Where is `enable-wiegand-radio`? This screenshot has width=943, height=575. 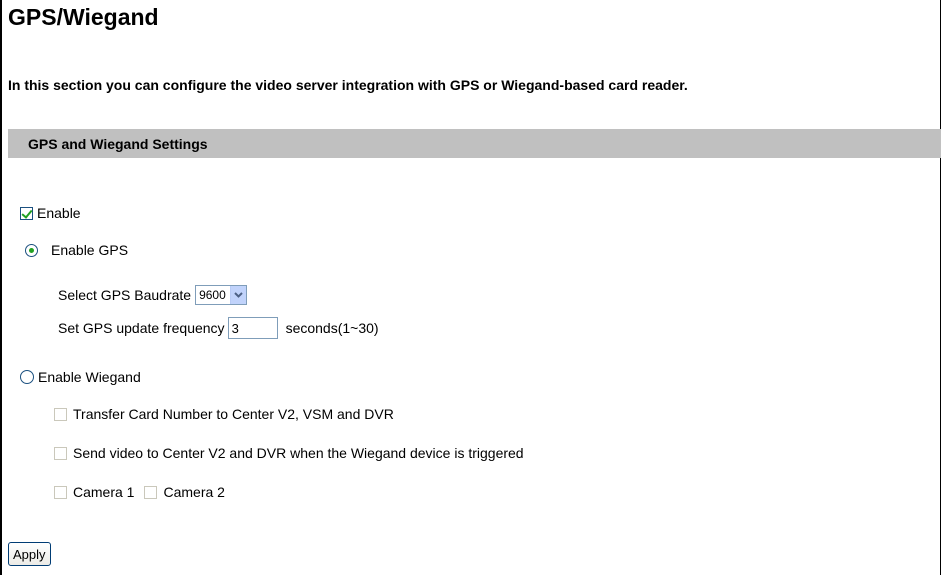 enable-wiegand-radio is located at coordinates (27, 377).